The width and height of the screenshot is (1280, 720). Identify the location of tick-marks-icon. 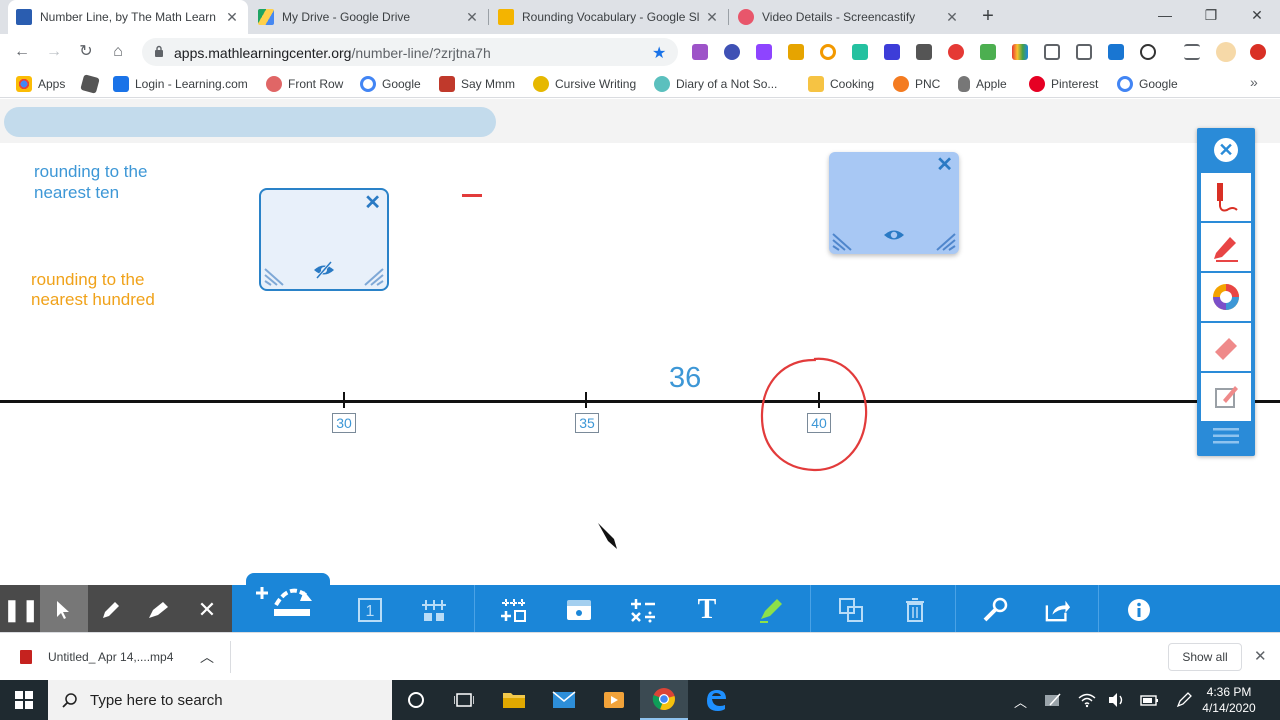
(434, 610).